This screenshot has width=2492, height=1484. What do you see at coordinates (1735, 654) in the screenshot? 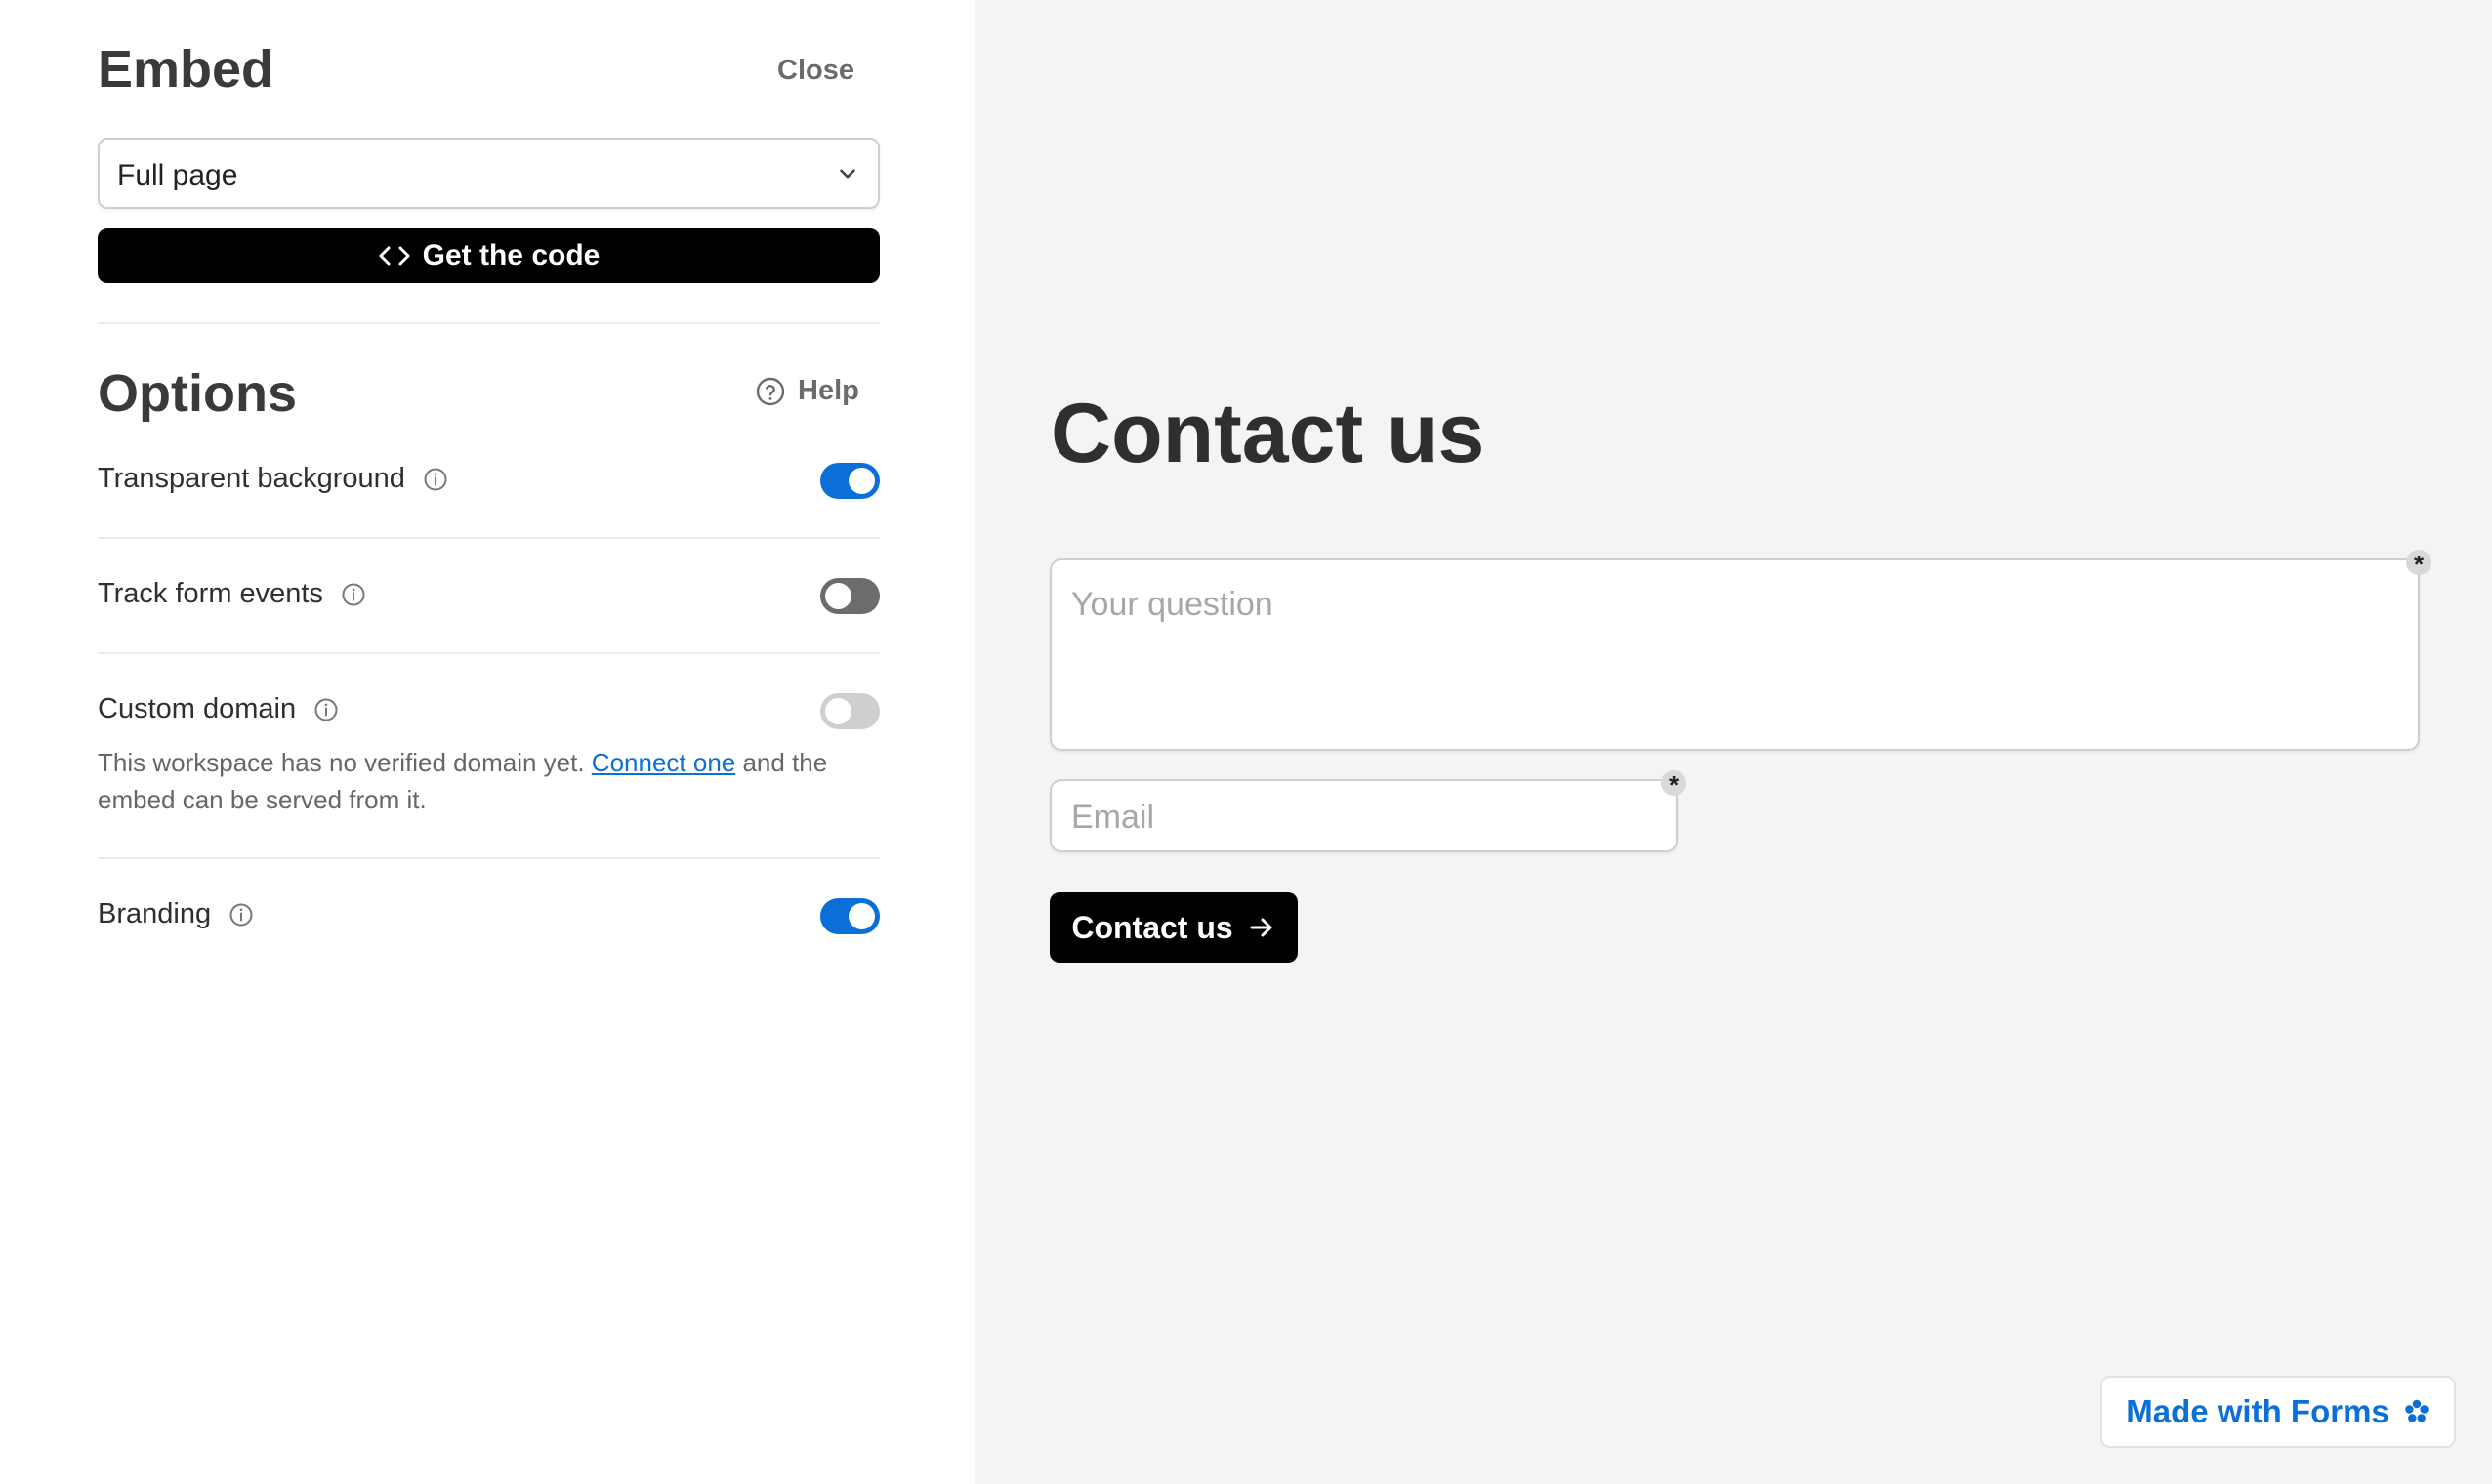
I see `question-textarea: Your question` at bounding box center [1735, 654].